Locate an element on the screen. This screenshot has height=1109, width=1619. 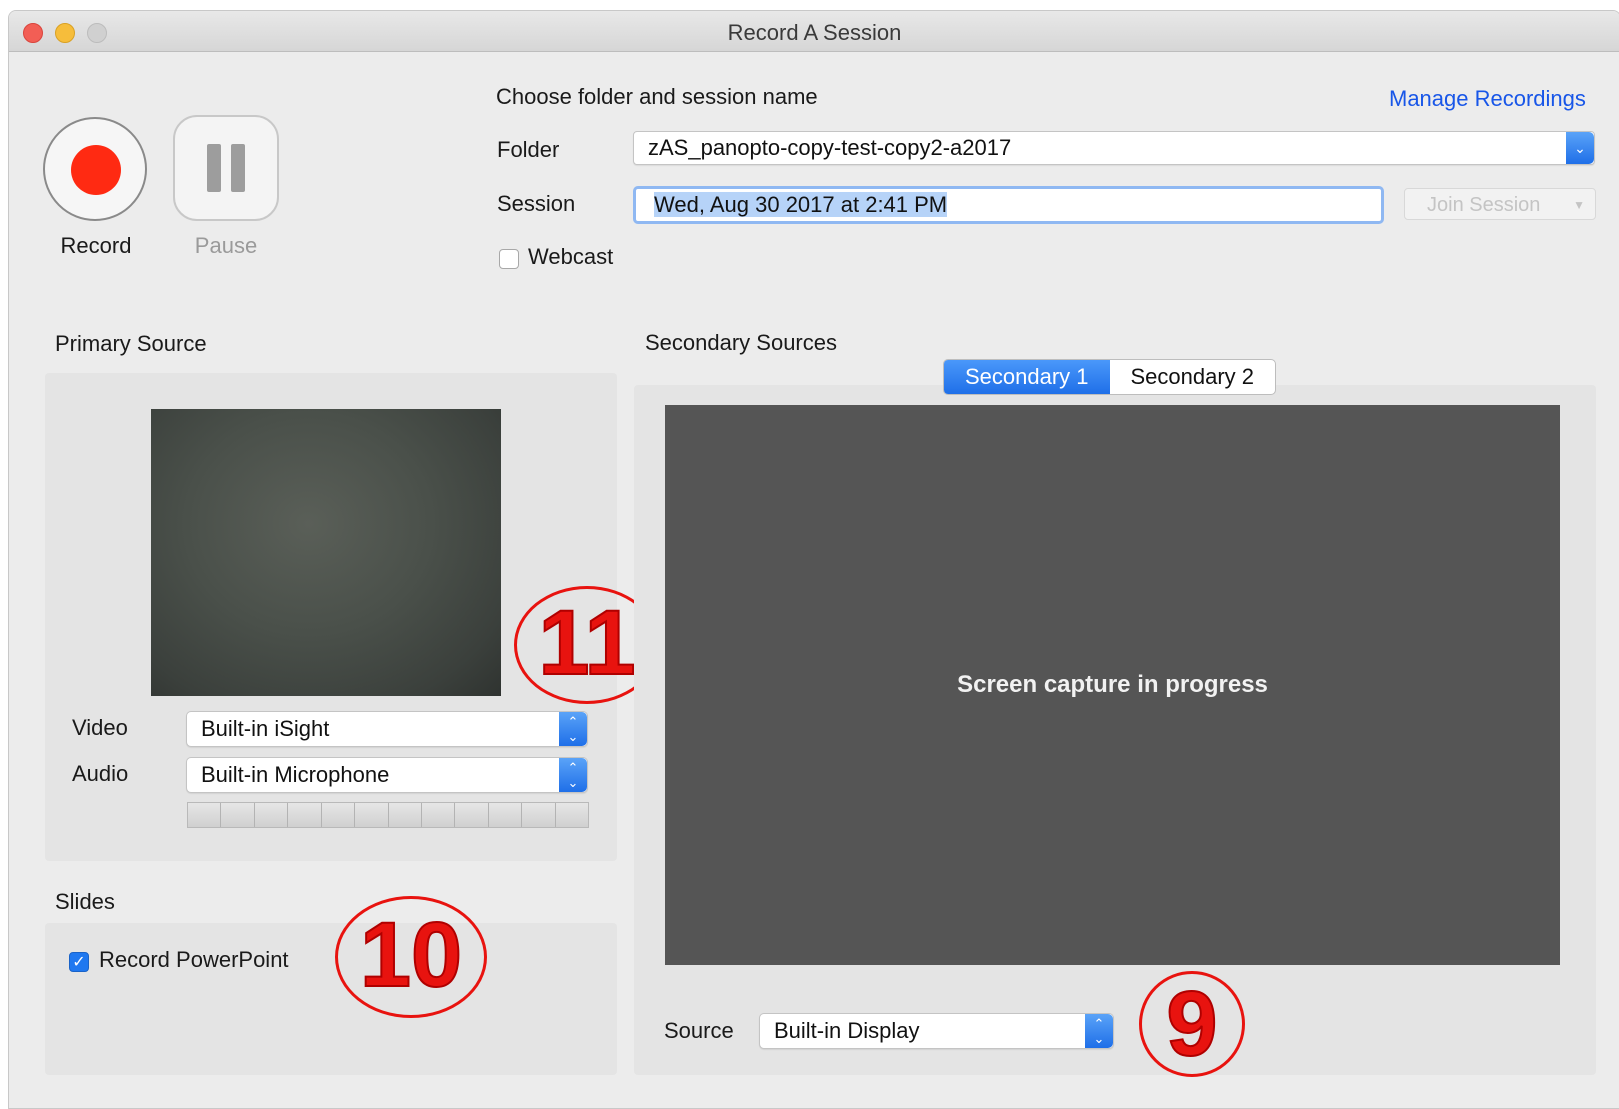
camera-preview is located at coordinates (326, 552).